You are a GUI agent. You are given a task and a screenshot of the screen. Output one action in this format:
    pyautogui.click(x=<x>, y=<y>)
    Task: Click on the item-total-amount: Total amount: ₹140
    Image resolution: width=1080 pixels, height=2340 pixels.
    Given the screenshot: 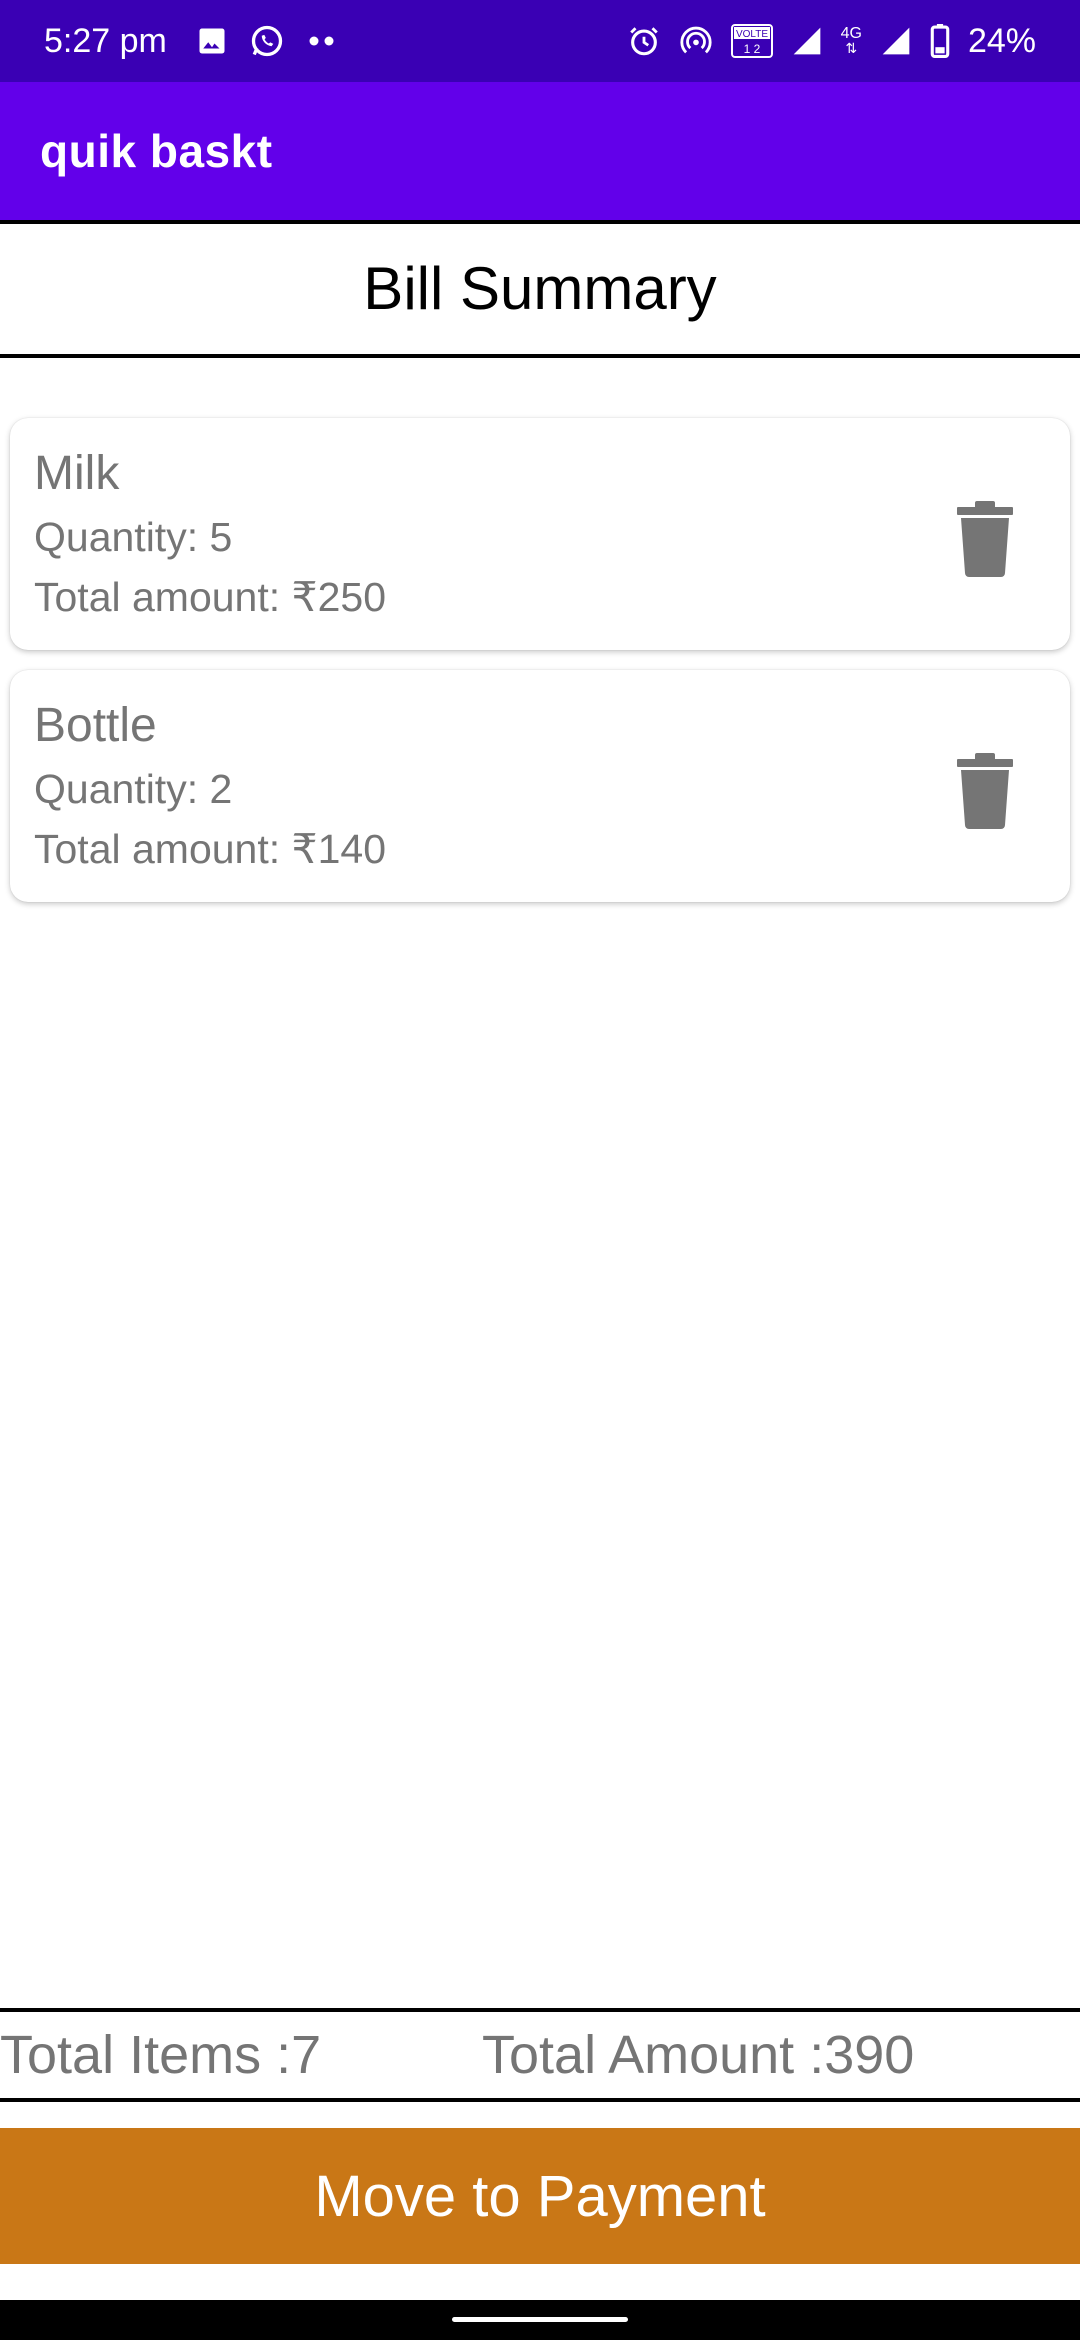 What is the action you would take?
    pyautogui.click(x=210, y=849)
    